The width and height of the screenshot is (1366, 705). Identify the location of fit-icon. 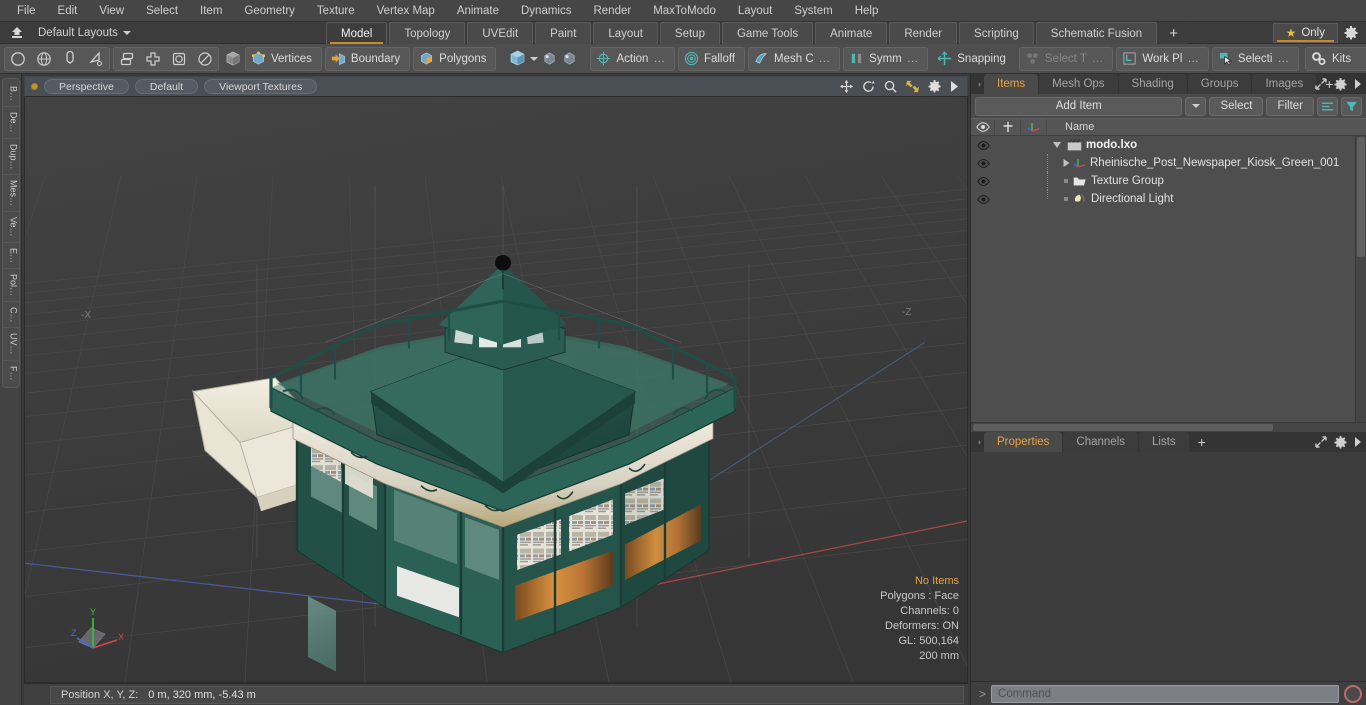
(912, 86).